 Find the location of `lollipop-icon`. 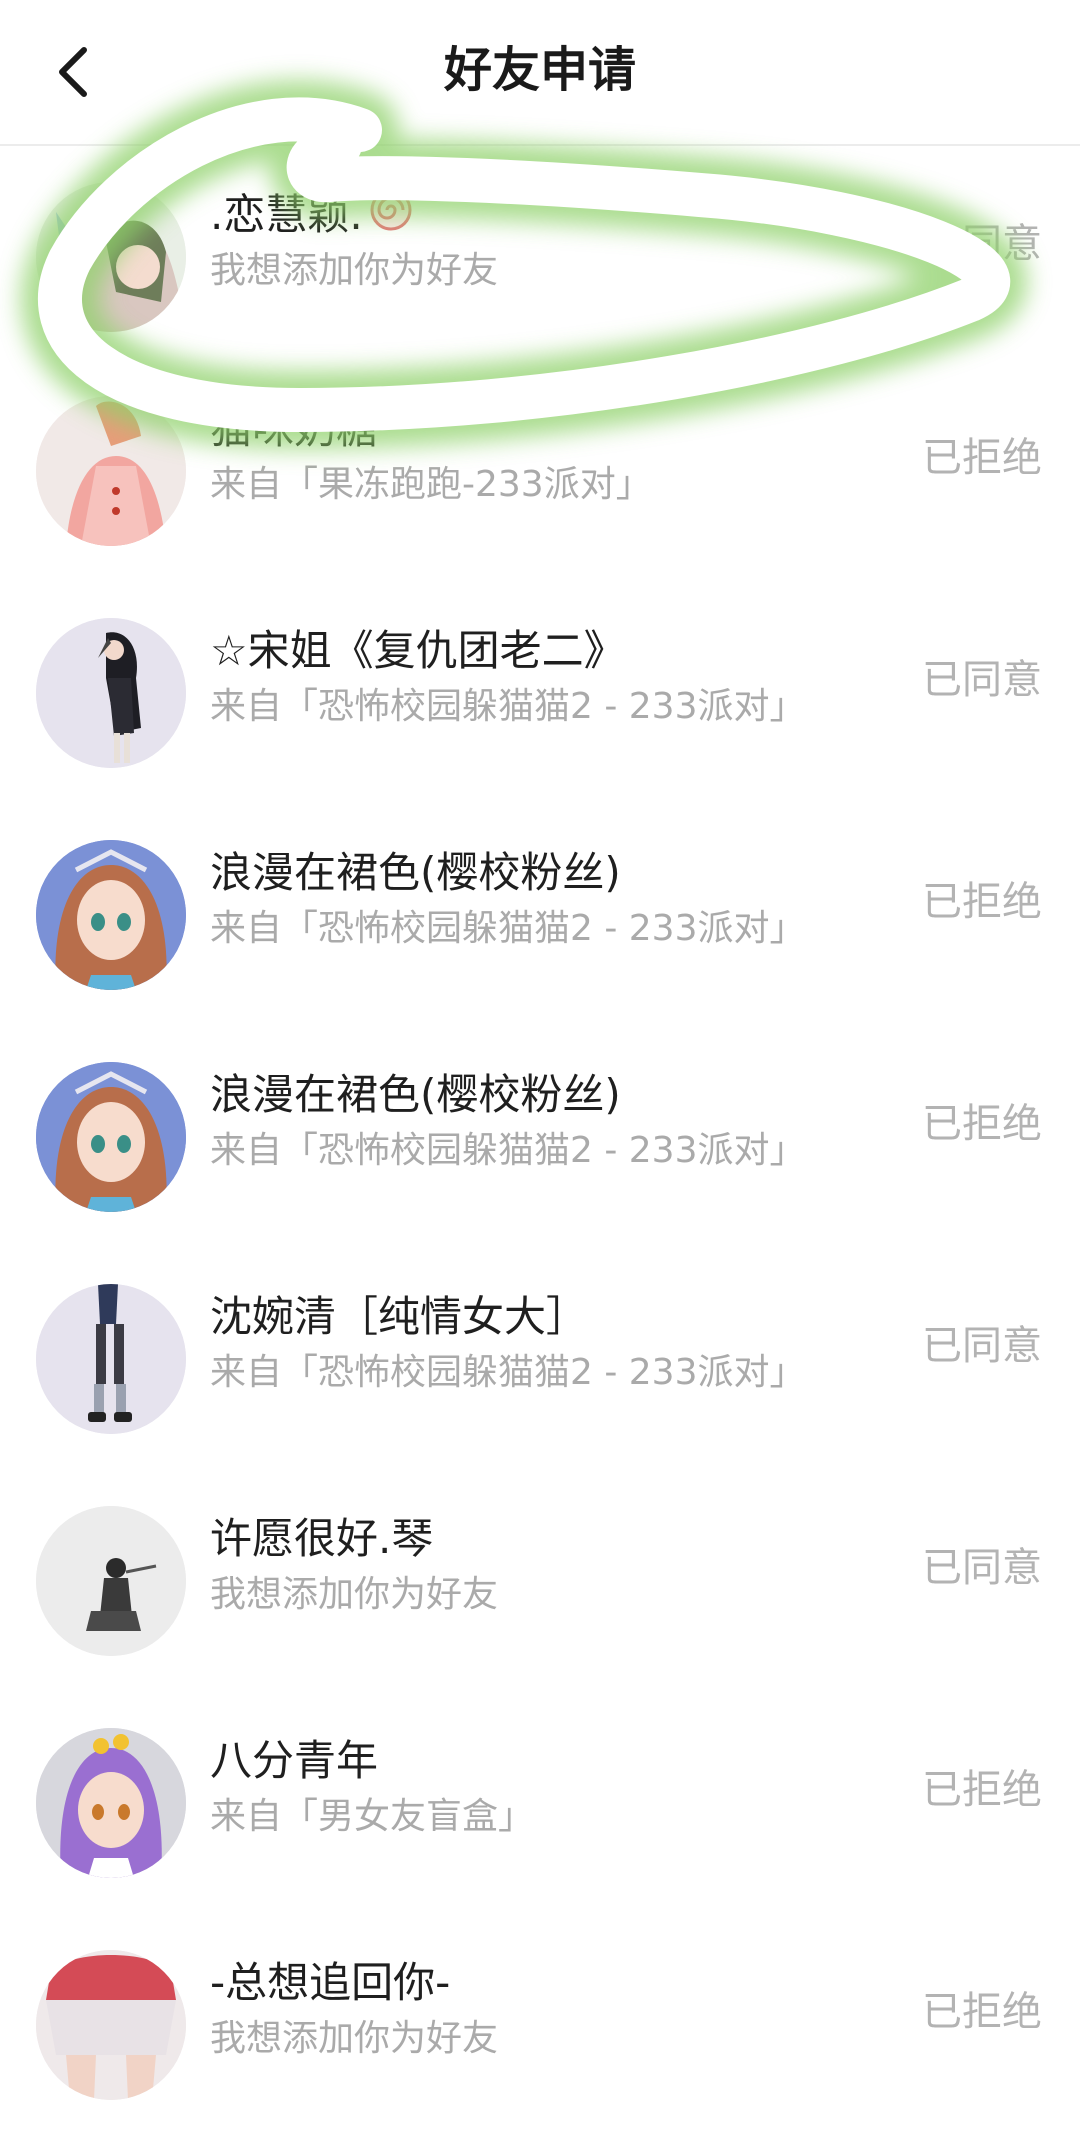

lollipop-icon is located at coordinates (391, 217).